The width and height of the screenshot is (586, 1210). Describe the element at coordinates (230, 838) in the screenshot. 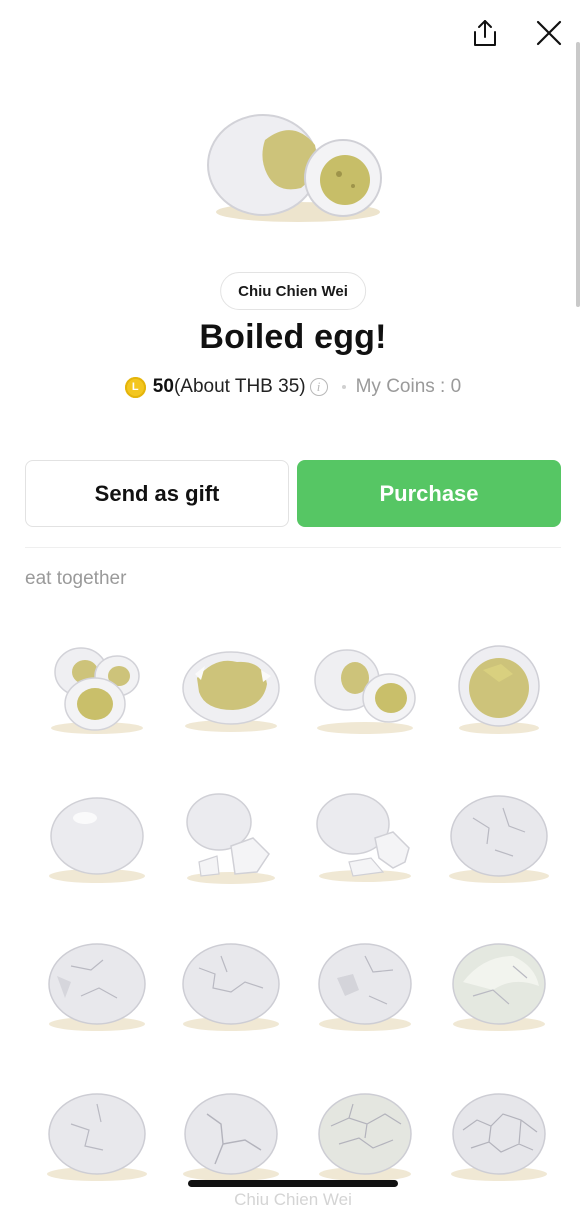

I see `egg-with-shell-pieces-image` at that location.